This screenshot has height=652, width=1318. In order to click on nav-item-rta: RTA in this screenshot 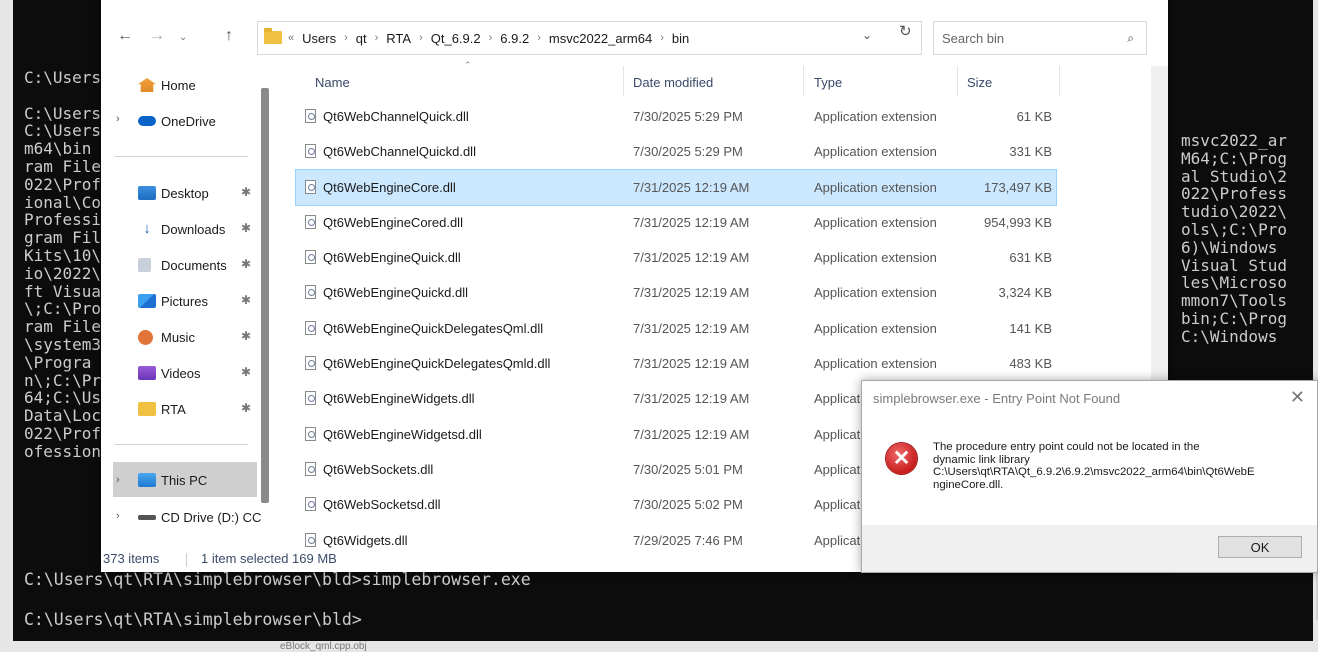, I will do `click(162, 409)`.